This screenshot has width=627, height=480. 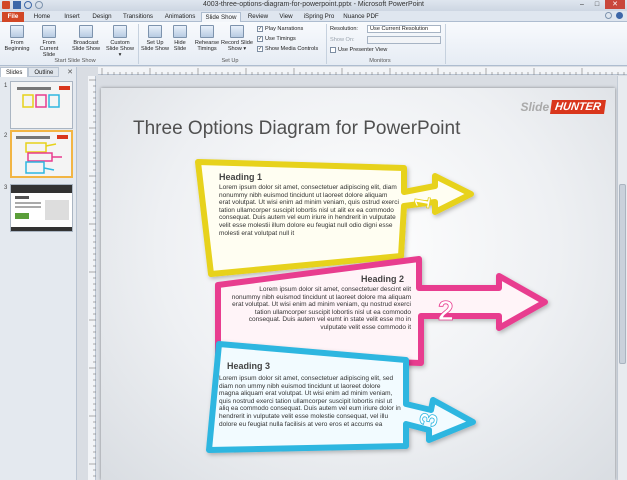 What do you see at coordinates (17, 31) in the screenshot?
I see `slideshow-start-icon` at bounding box center [17, 31].